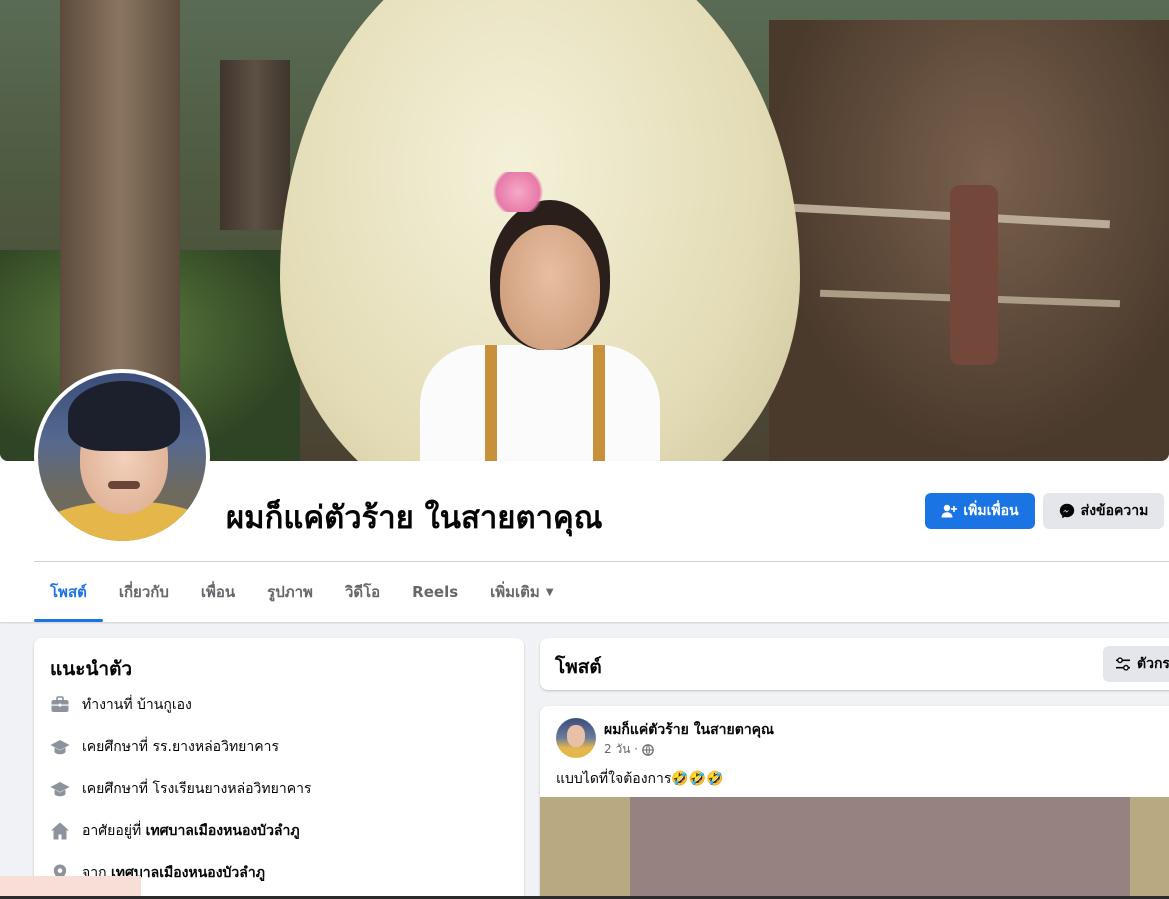 This screenshot has height=899, width=1169. Describe the element at coordinates (1123, 664) in the screenshot. I see `filter-icon` at that location.